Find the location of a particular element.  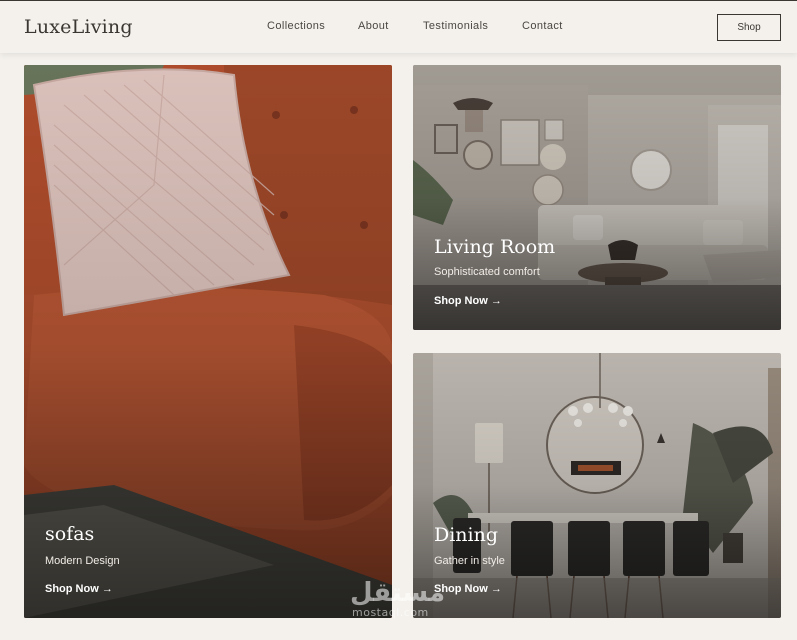

card-subtitle: Sophisticated comfort is located at coordinates (487, 272).